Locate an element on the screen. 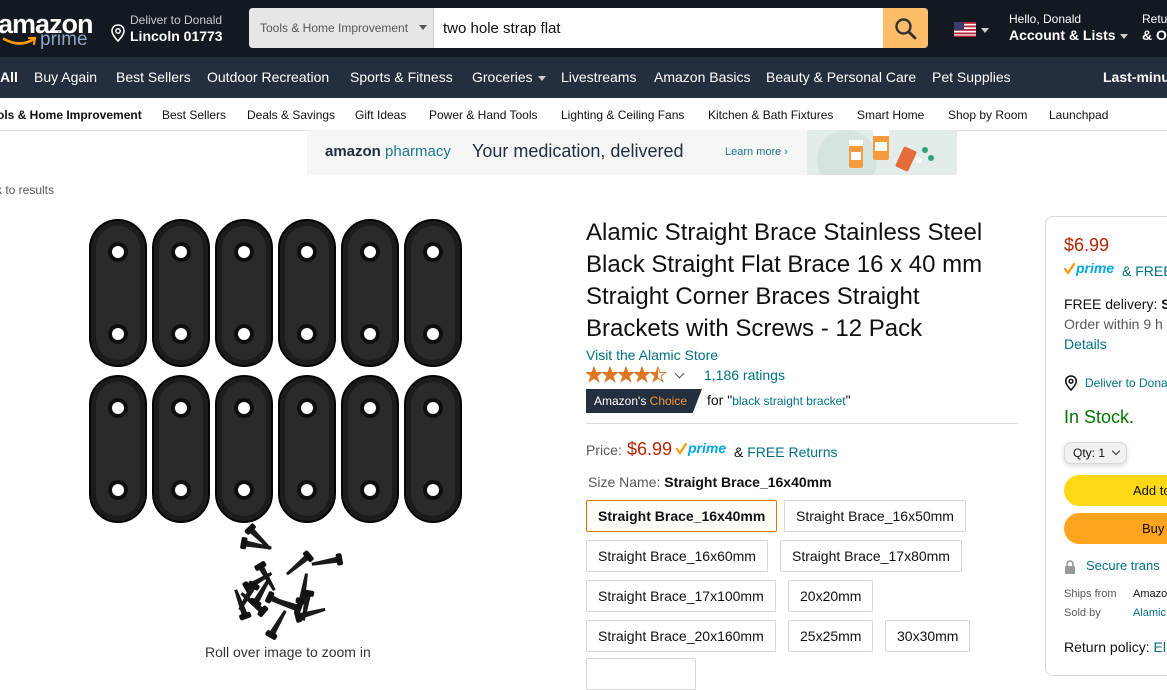  pill-bottles-illustration is located at coordinates (882, 152).